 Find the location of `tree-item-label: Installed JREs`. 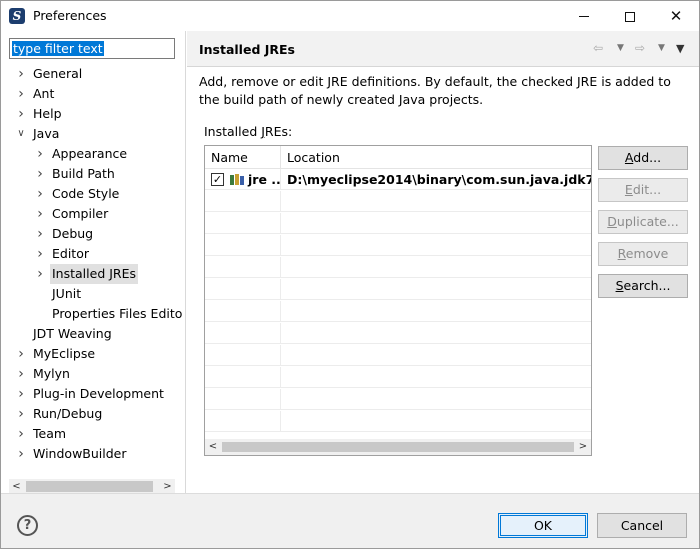

tree-item-label: Installed JREs is located at coordinates (94, 274).